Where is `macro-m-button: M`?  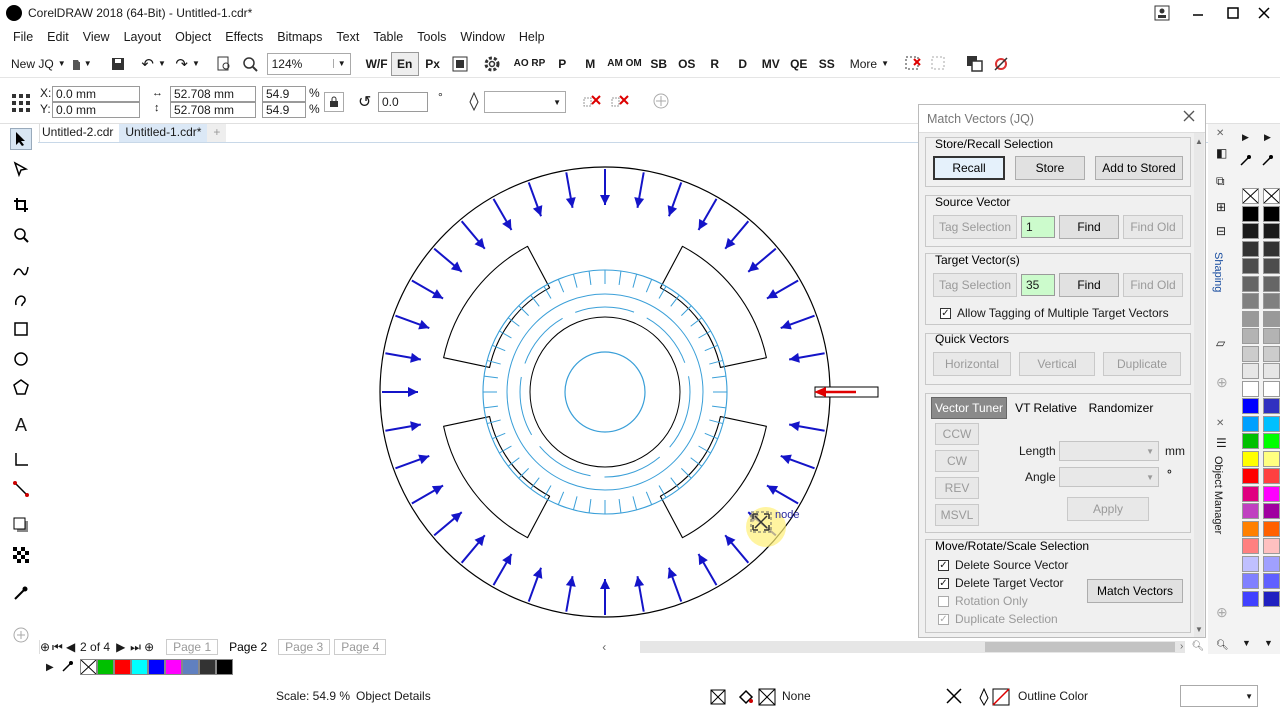 macro-m-button: M is located at coordinates (590, 64).